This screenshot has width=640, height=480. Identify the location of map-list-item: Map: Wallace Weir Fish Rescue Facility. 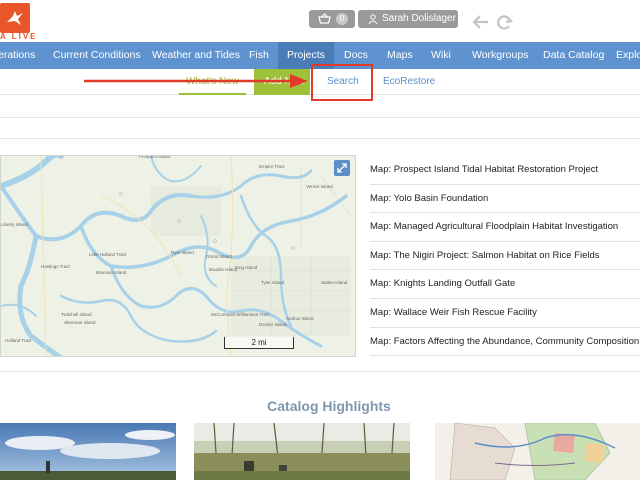
(505, 313).